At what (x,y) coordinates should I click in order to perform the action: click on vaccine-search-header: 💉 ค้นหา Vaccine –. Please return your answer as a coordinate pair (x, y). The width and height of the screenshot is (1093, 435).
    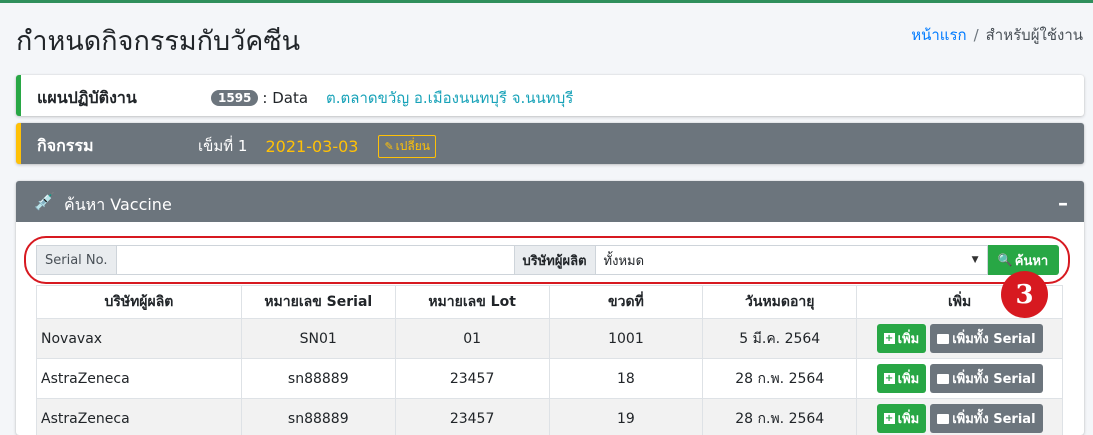
    Looking at the image, I should click on (550, 203).